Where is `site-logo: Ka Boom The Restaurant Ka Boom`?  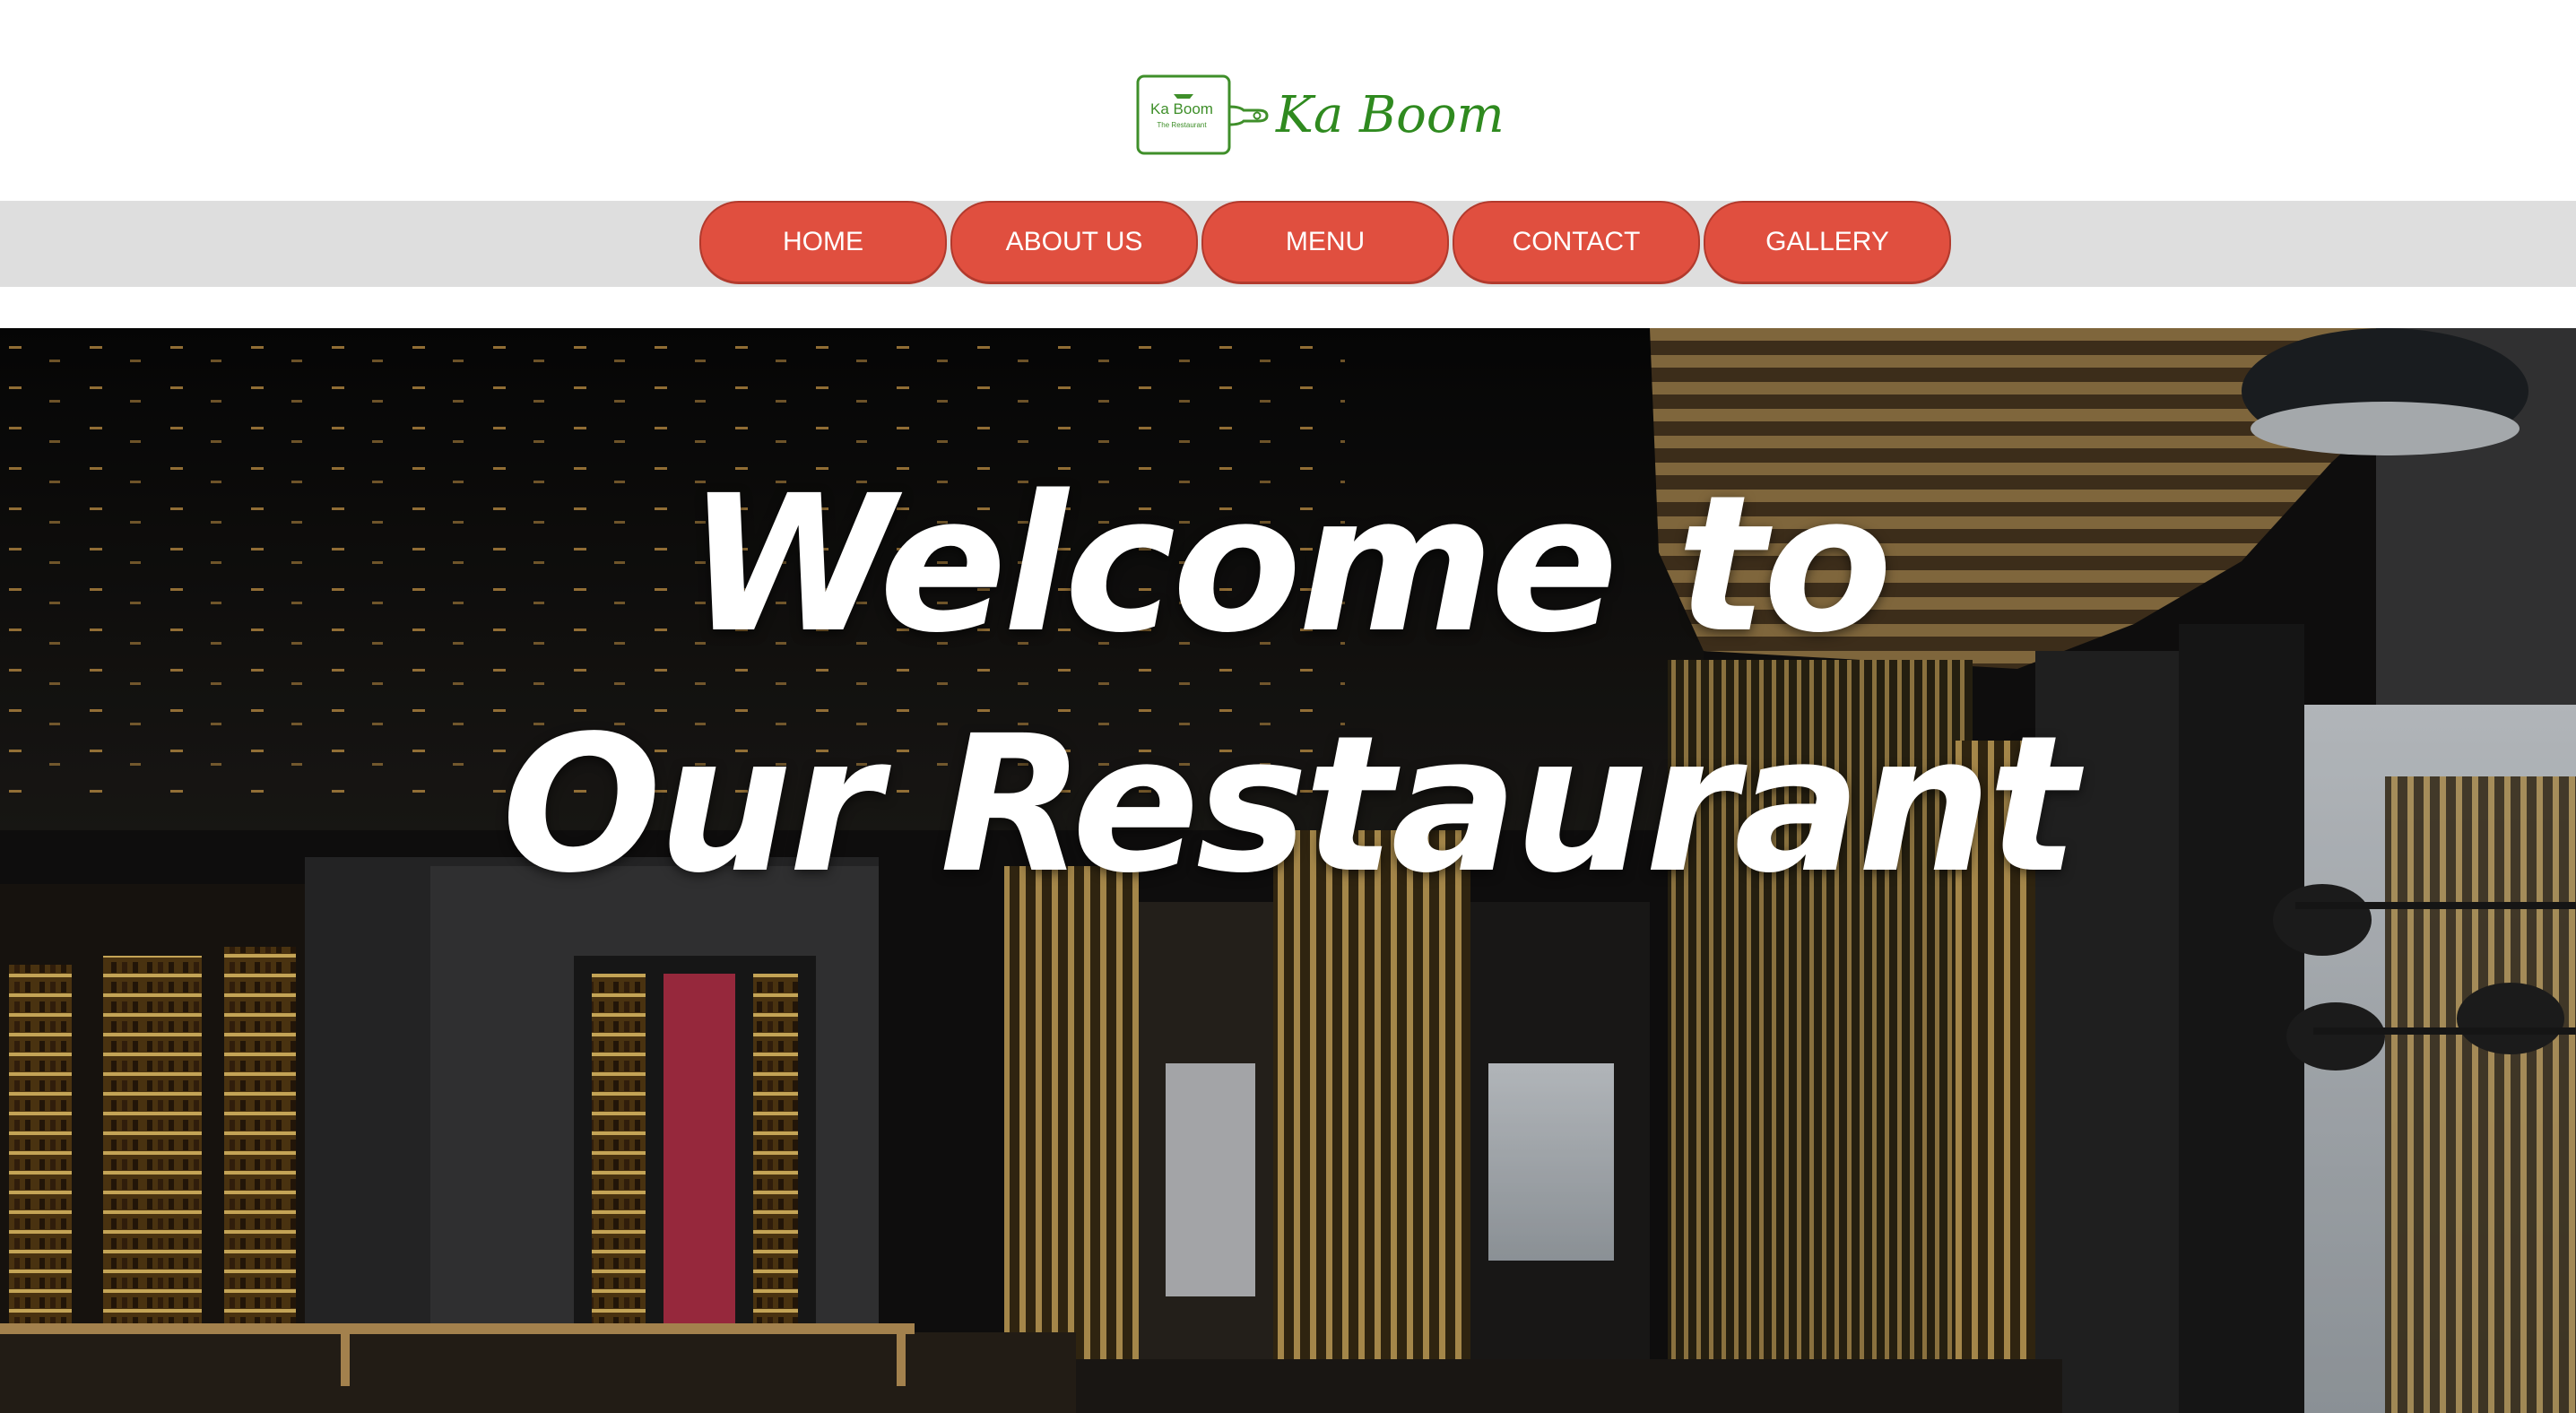 site-logo: Ka Boom The Restaurant Ka Boom is located at coordinates (1320, 116).